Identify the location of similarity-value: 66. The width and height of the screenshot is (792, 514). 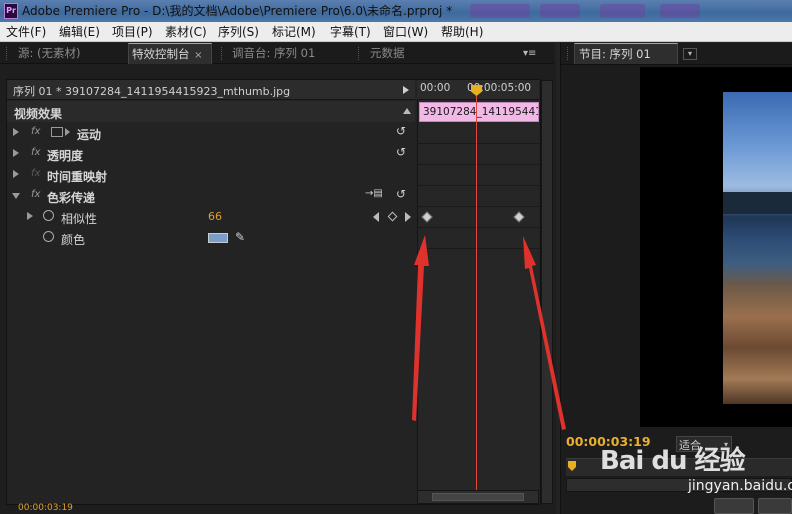
(215, 216).